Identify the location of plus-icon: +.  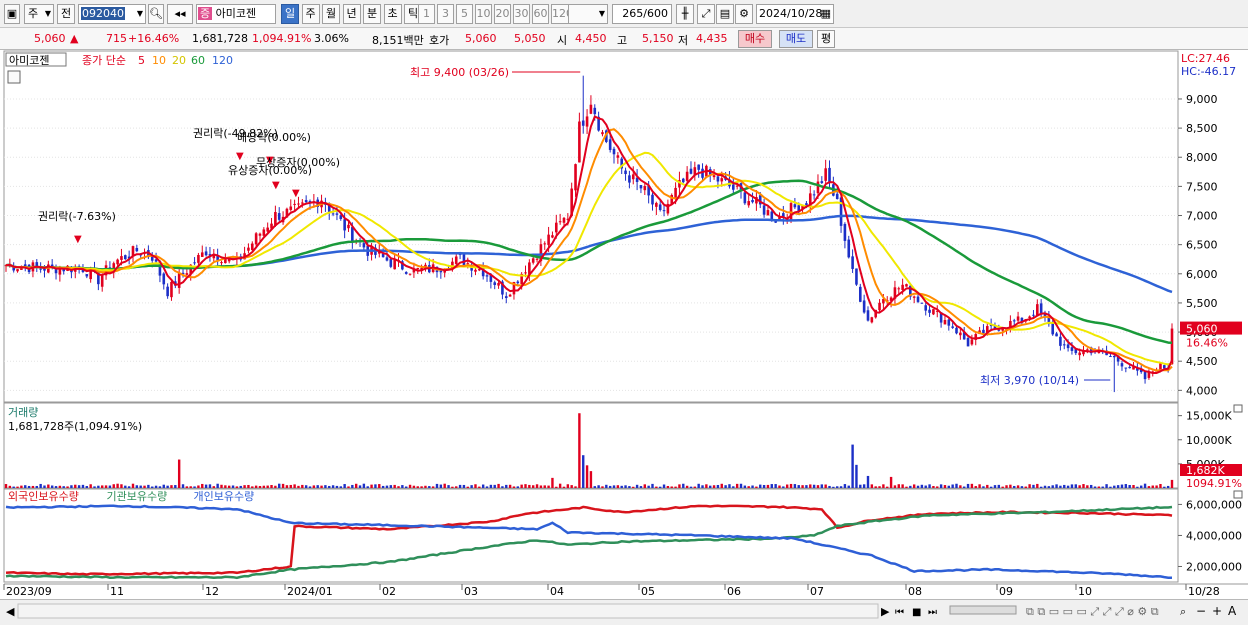
(1217, 611).